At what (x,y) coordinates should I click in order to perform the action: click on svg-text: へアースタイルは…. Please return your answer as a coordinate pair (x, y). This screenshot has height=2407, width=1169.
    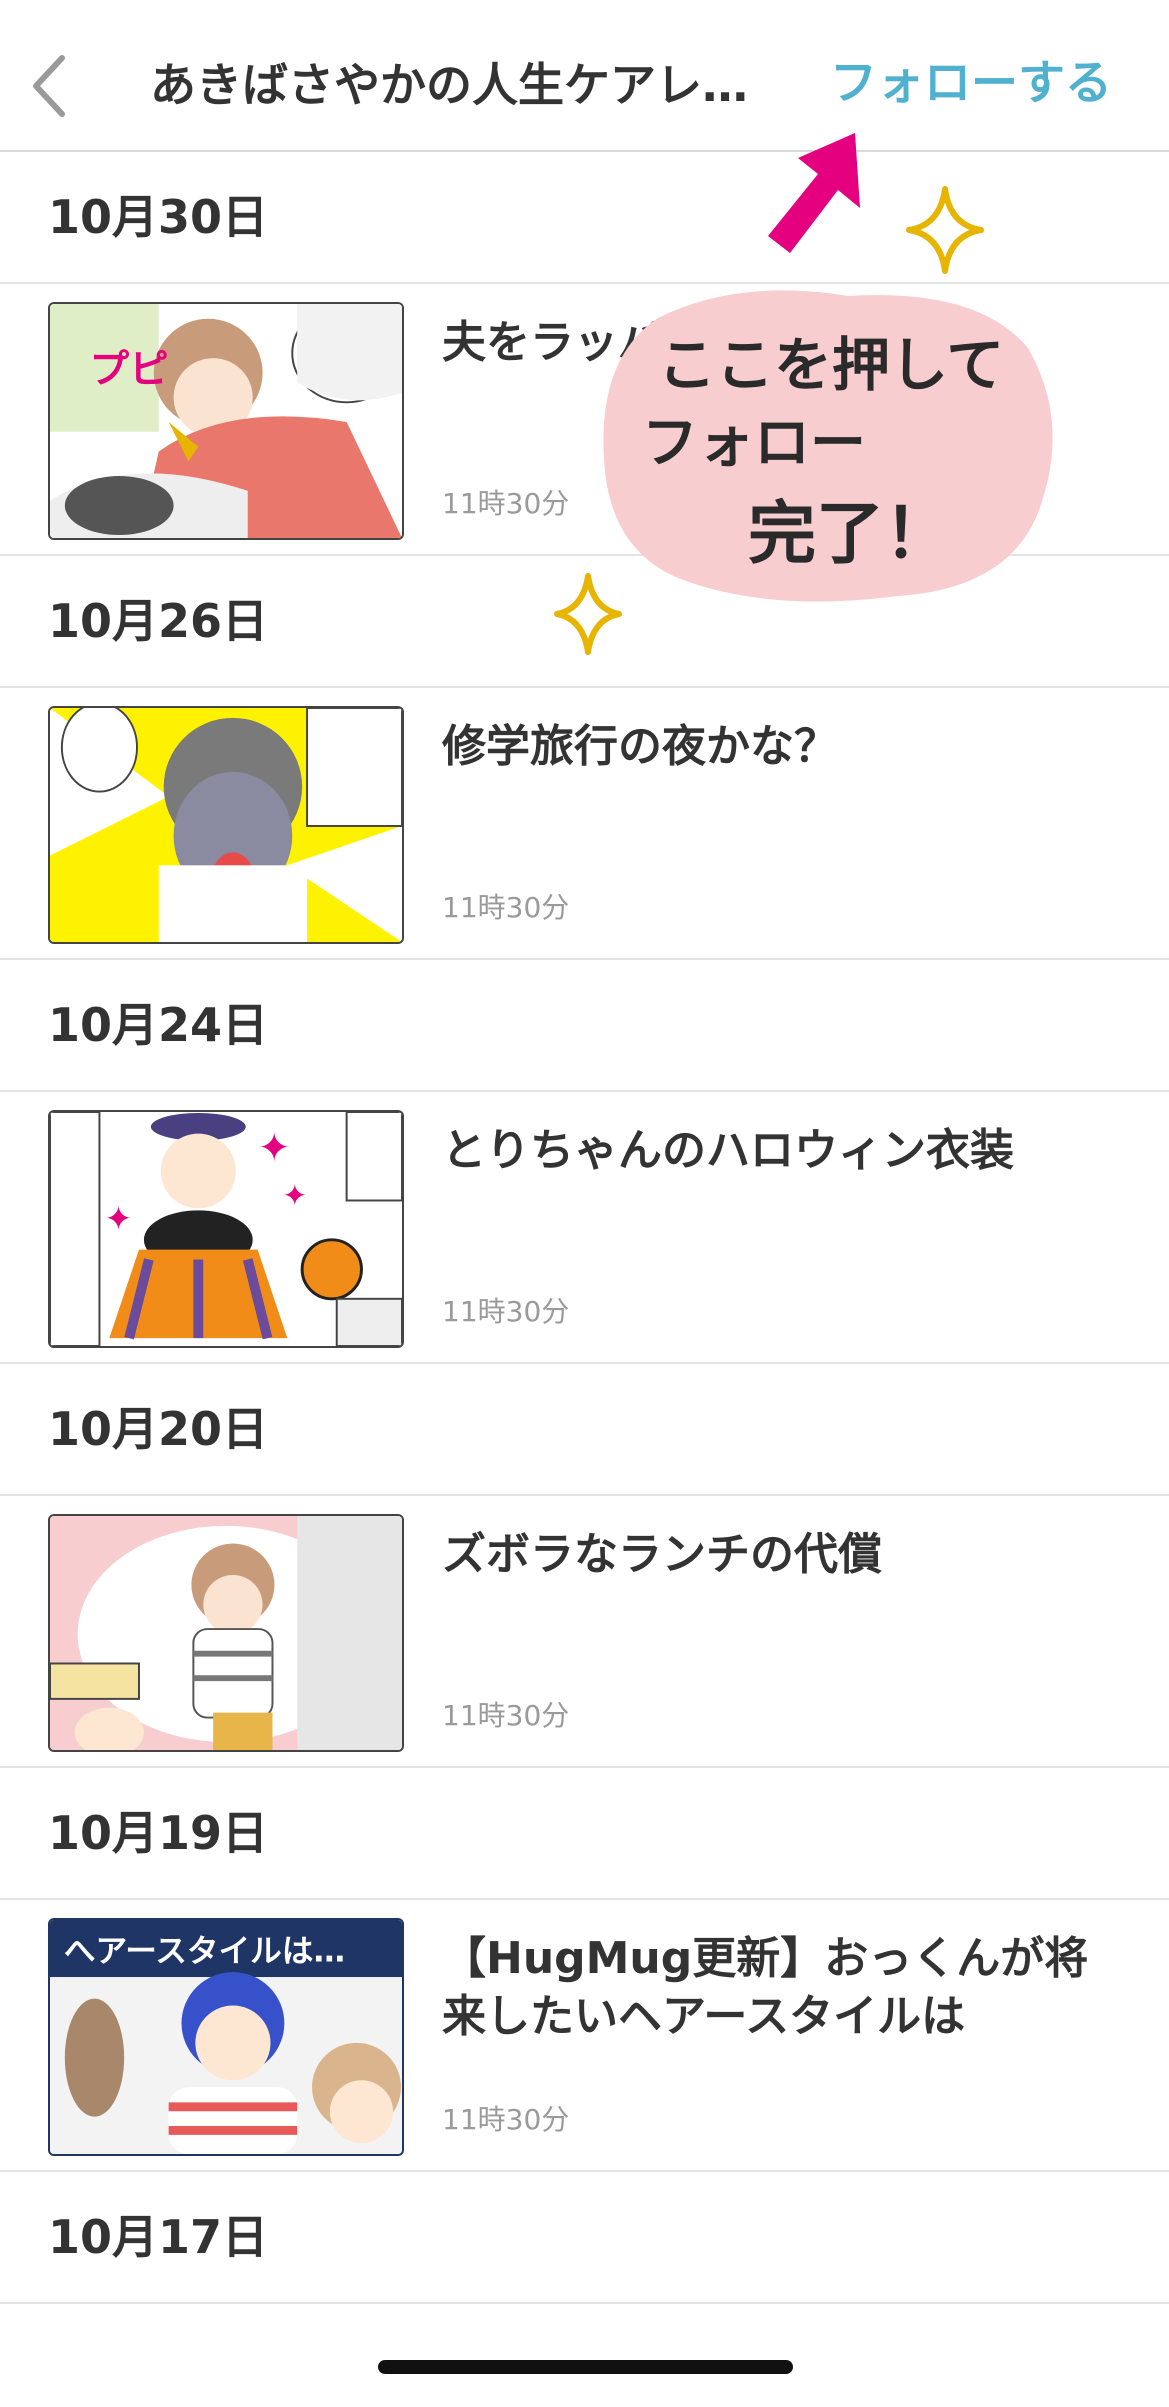
    Looking at the image, I should click on (204, 1951).